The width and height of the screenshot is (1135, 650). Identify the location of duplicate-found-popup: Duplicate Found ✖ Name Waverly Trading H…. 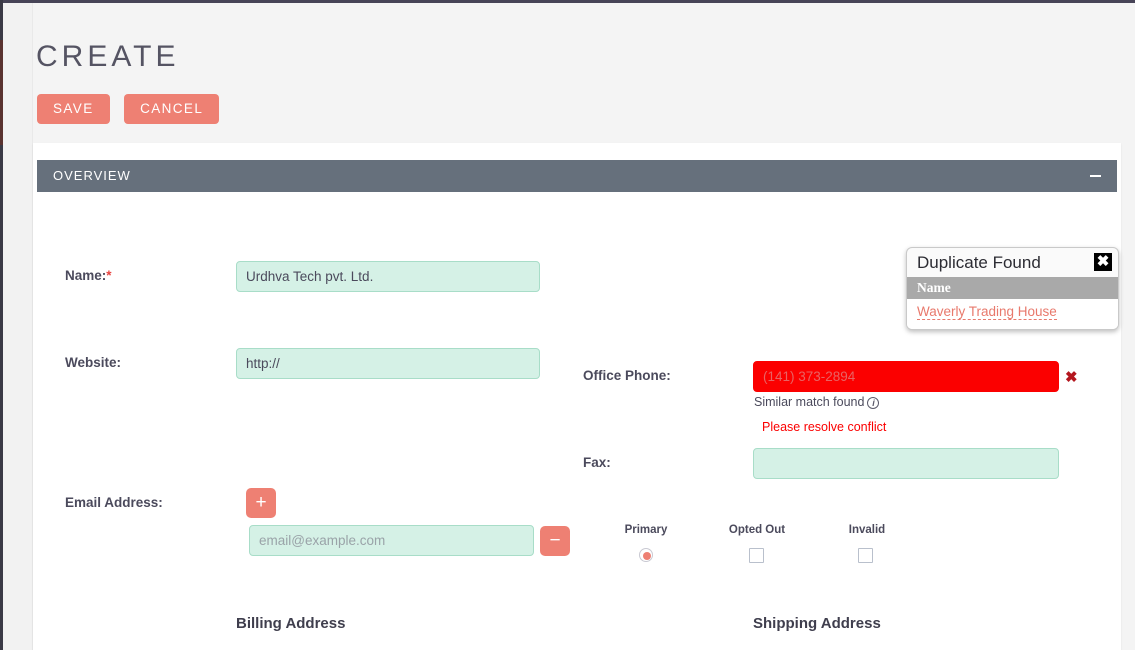
(1012, 288).